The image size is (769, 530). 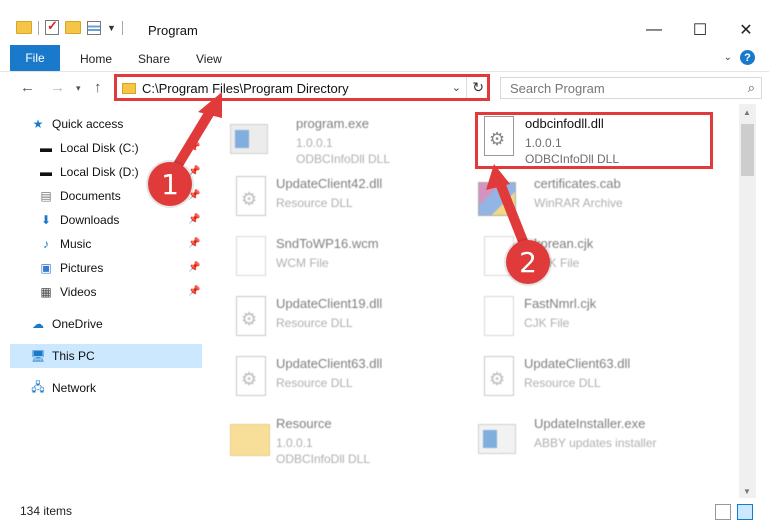 What do you see at coordinates (52, 26) in the screenshot?
I see `properties-check-icon` at bounding box center [52, 26].